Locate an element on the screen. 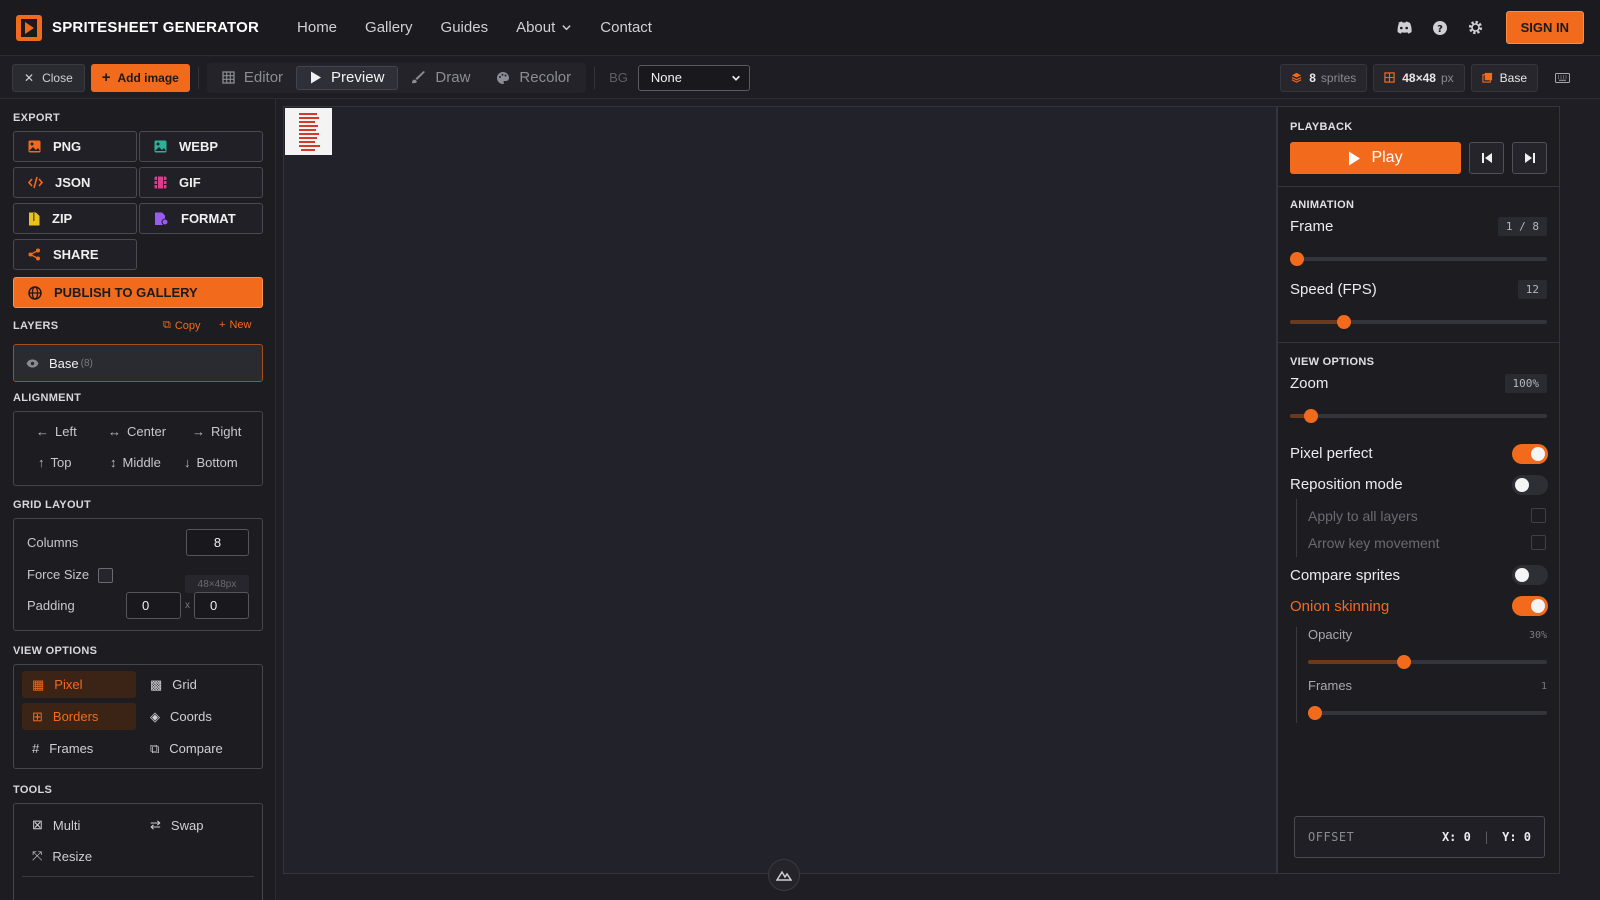 Image resolution: width=1600 pixels, height=900 pixels. align-bottom-button: ↓ Bottom is located at coordinates (211, 462).